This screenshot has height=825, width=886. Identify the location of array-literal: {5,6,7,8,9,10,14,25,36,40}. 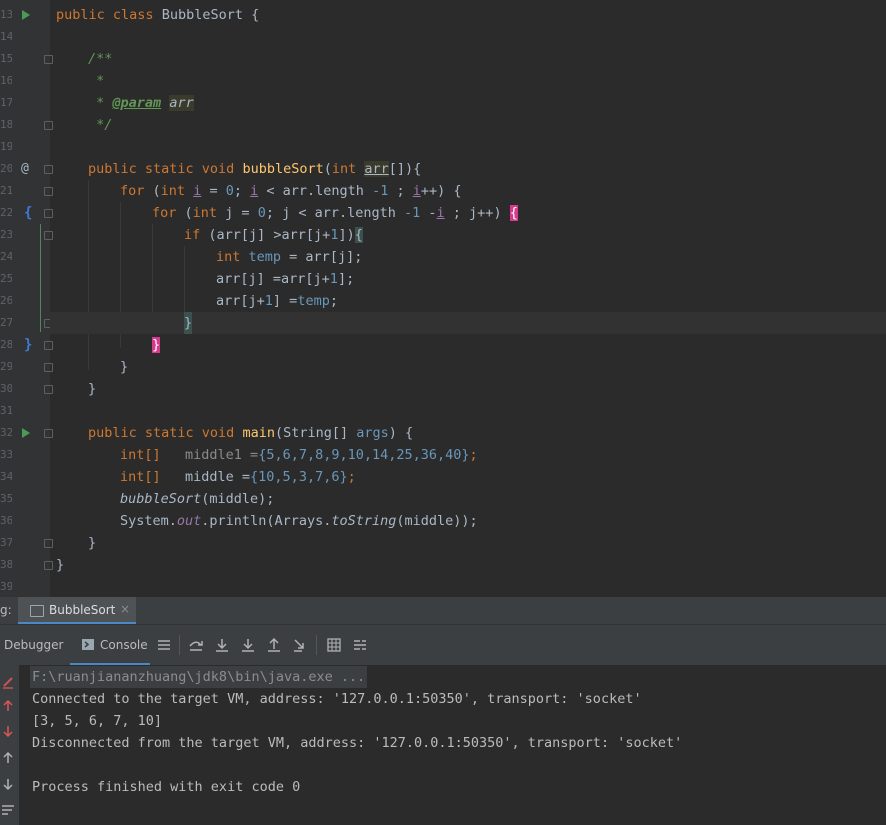
(364, 455).